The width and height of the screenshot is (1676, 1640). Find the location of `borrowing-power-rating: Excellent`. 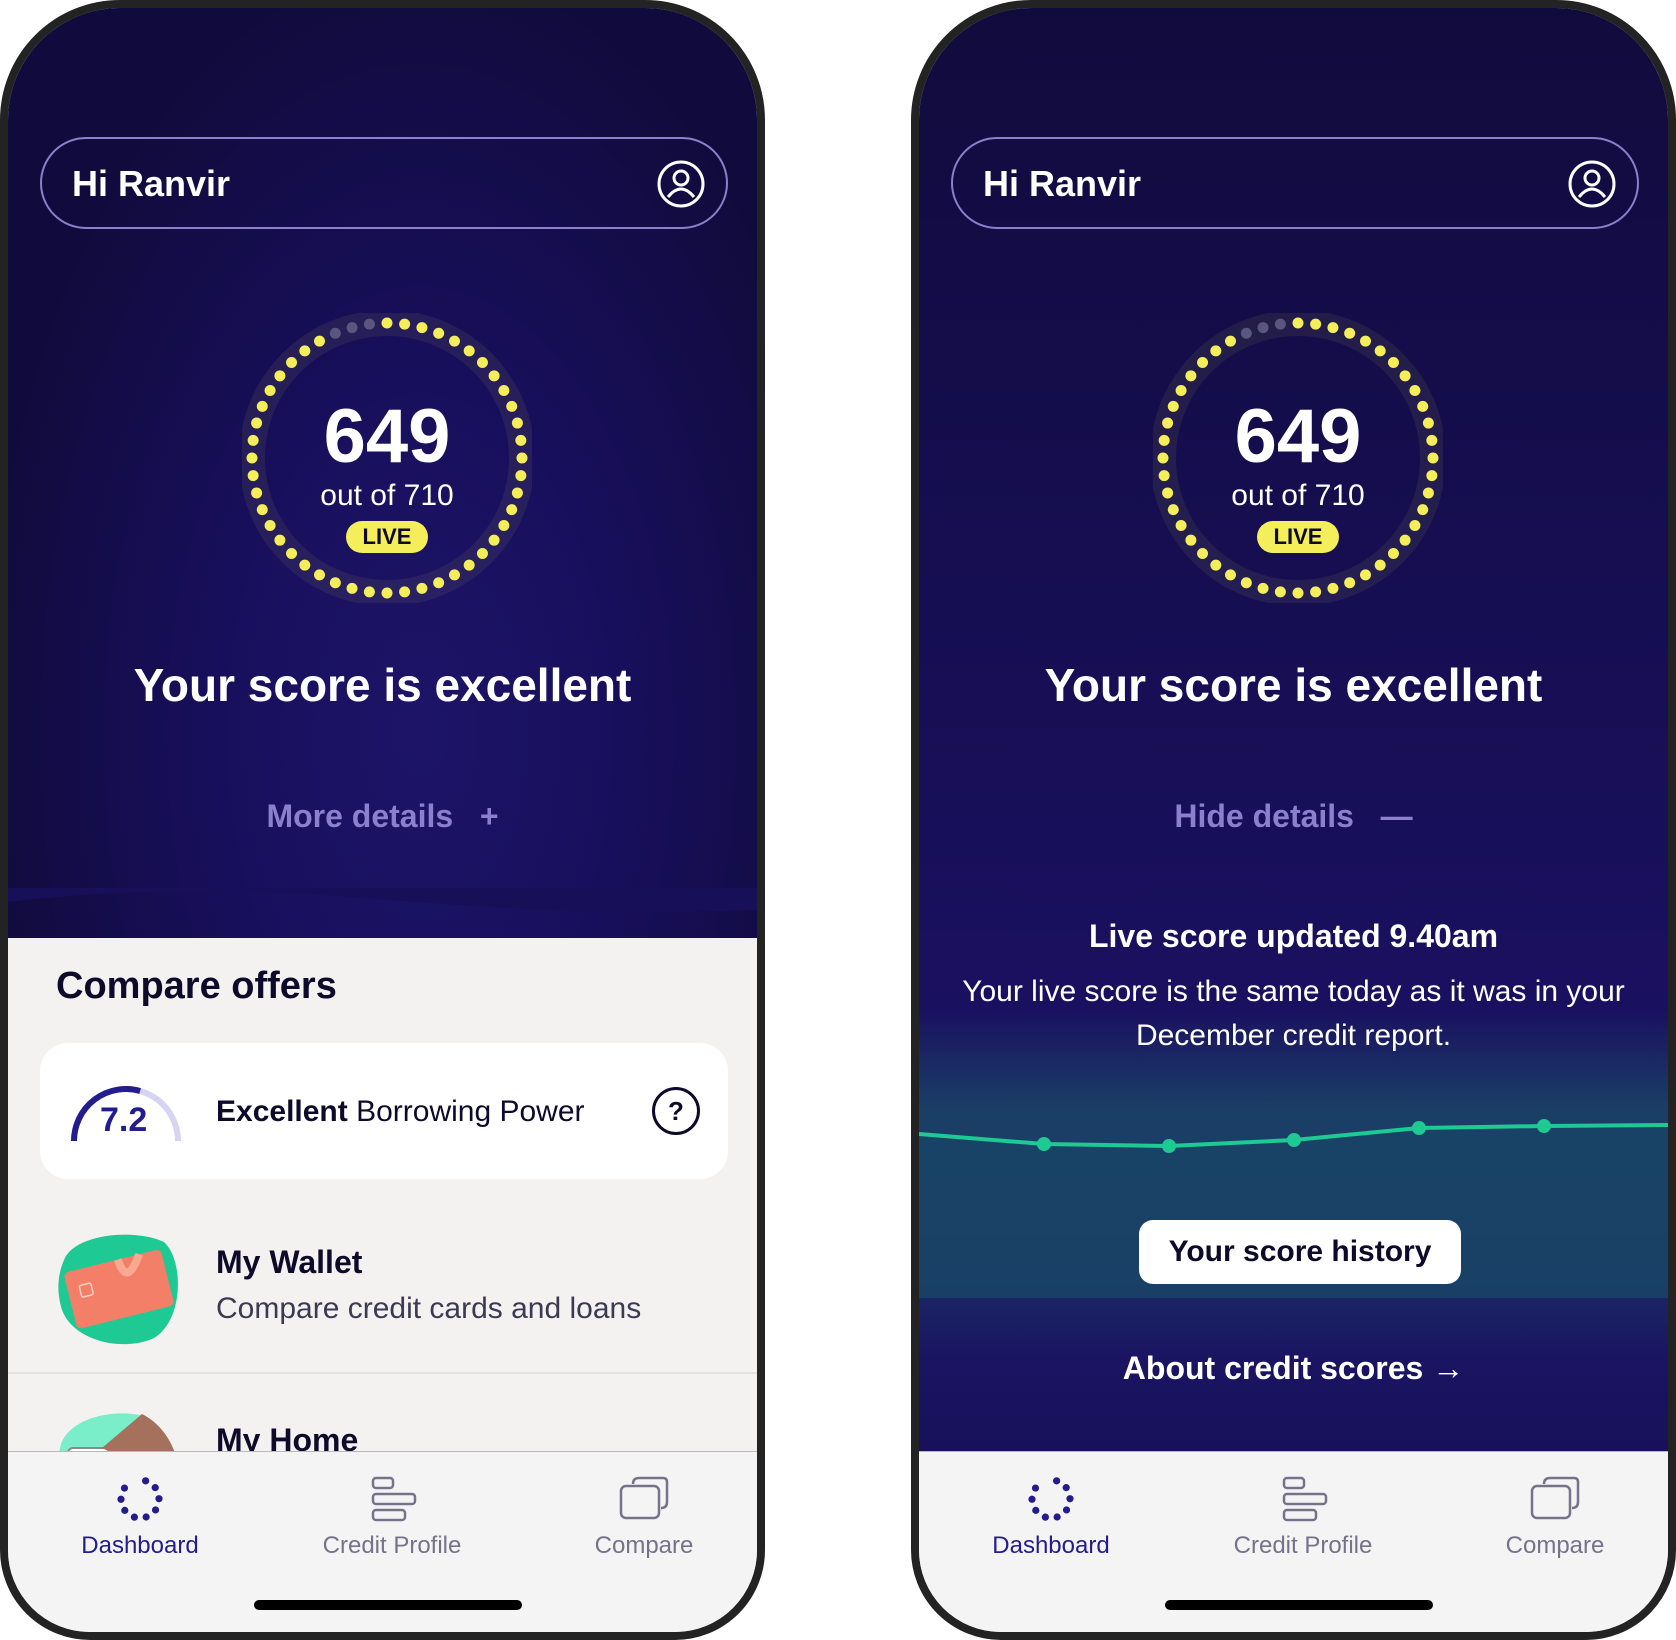

borrowing-power-rating: Excellent is located at coordinates (282, 1111).